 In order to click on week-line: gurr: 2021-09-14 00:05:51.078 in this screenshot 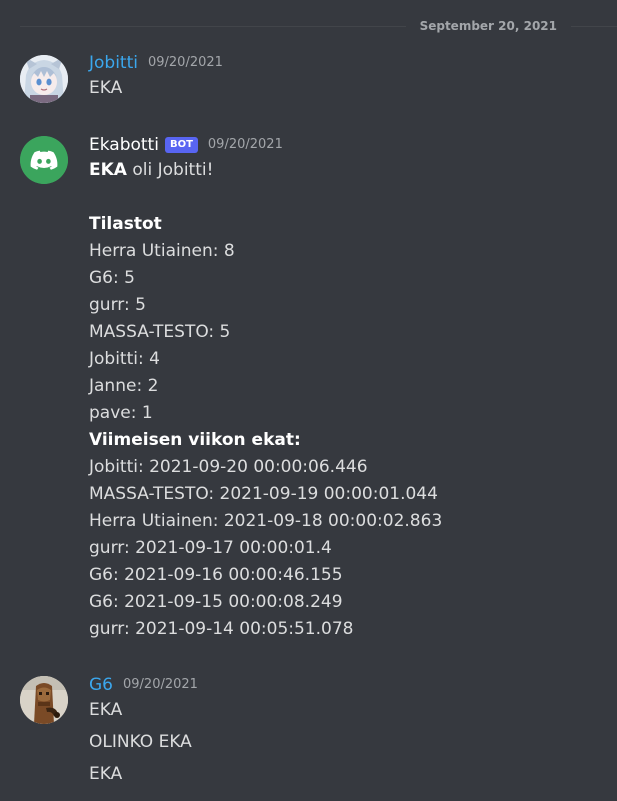, I will do `click(221, 629)`.